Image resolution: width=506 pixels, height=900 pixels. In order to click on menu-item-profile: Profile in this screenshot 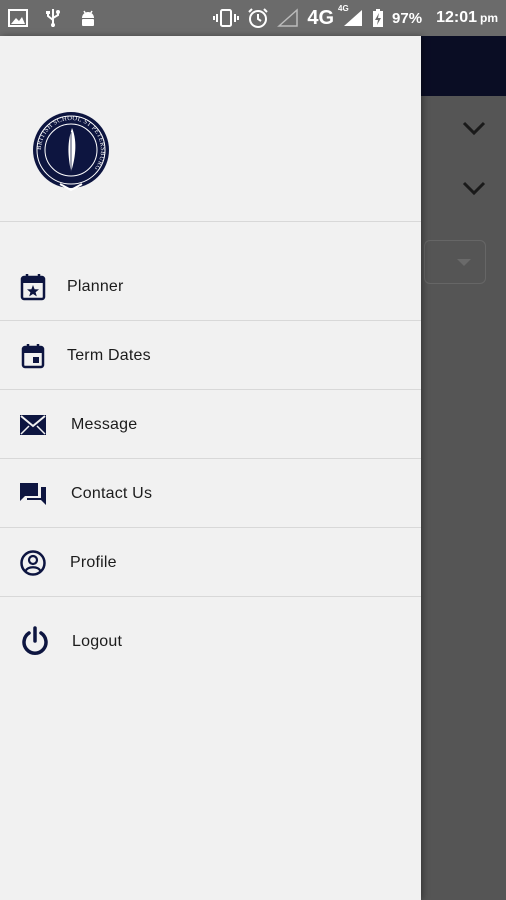, I will do `click(210, 562)`.